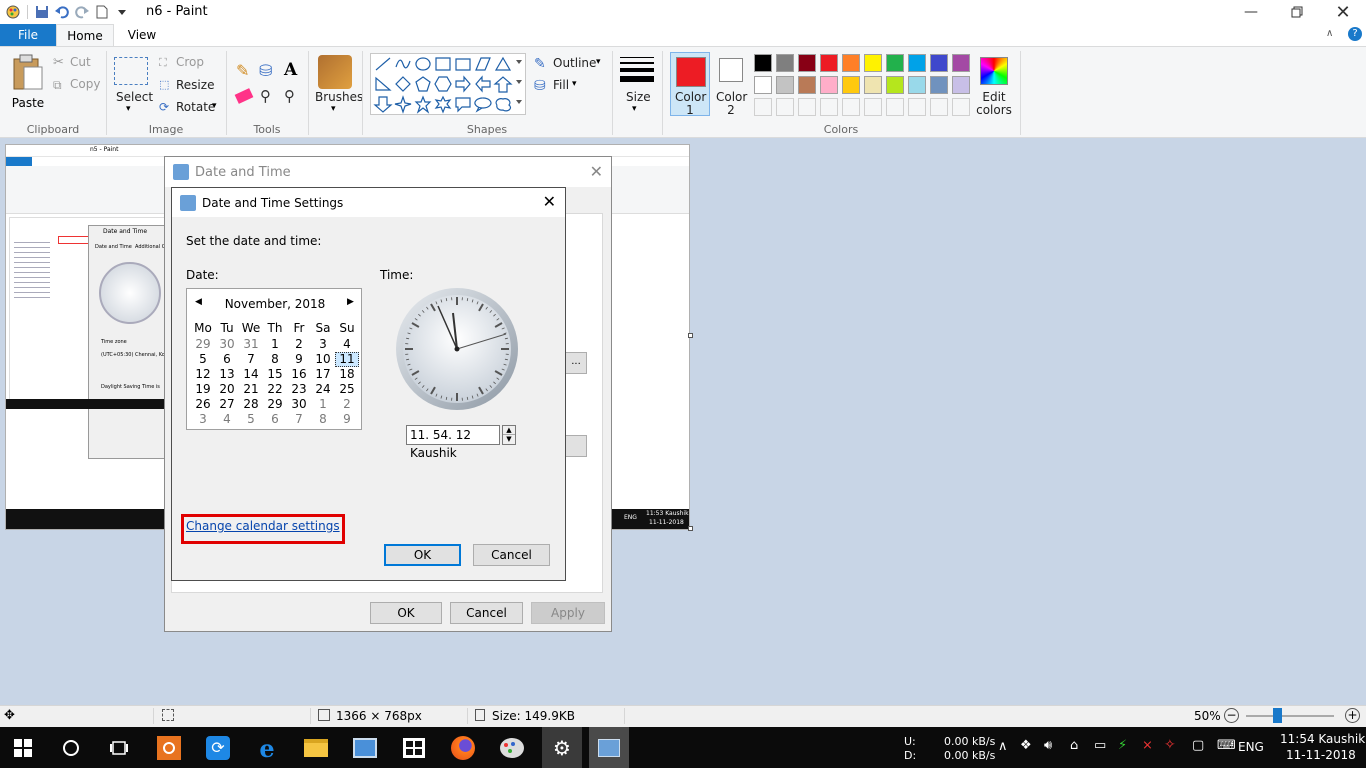 This screenshot has height=768, width=1366. I want to click on calendar-month-title: November, 2018, so click(275, 304).